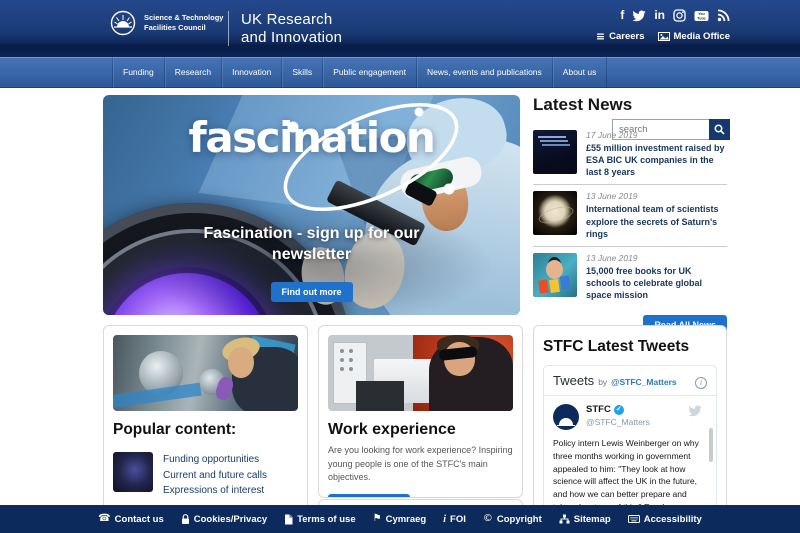 The image size is (800, 533). Describe the element at coordinates (723, 15) in the screenshot. I see `rss-icon` at that location.